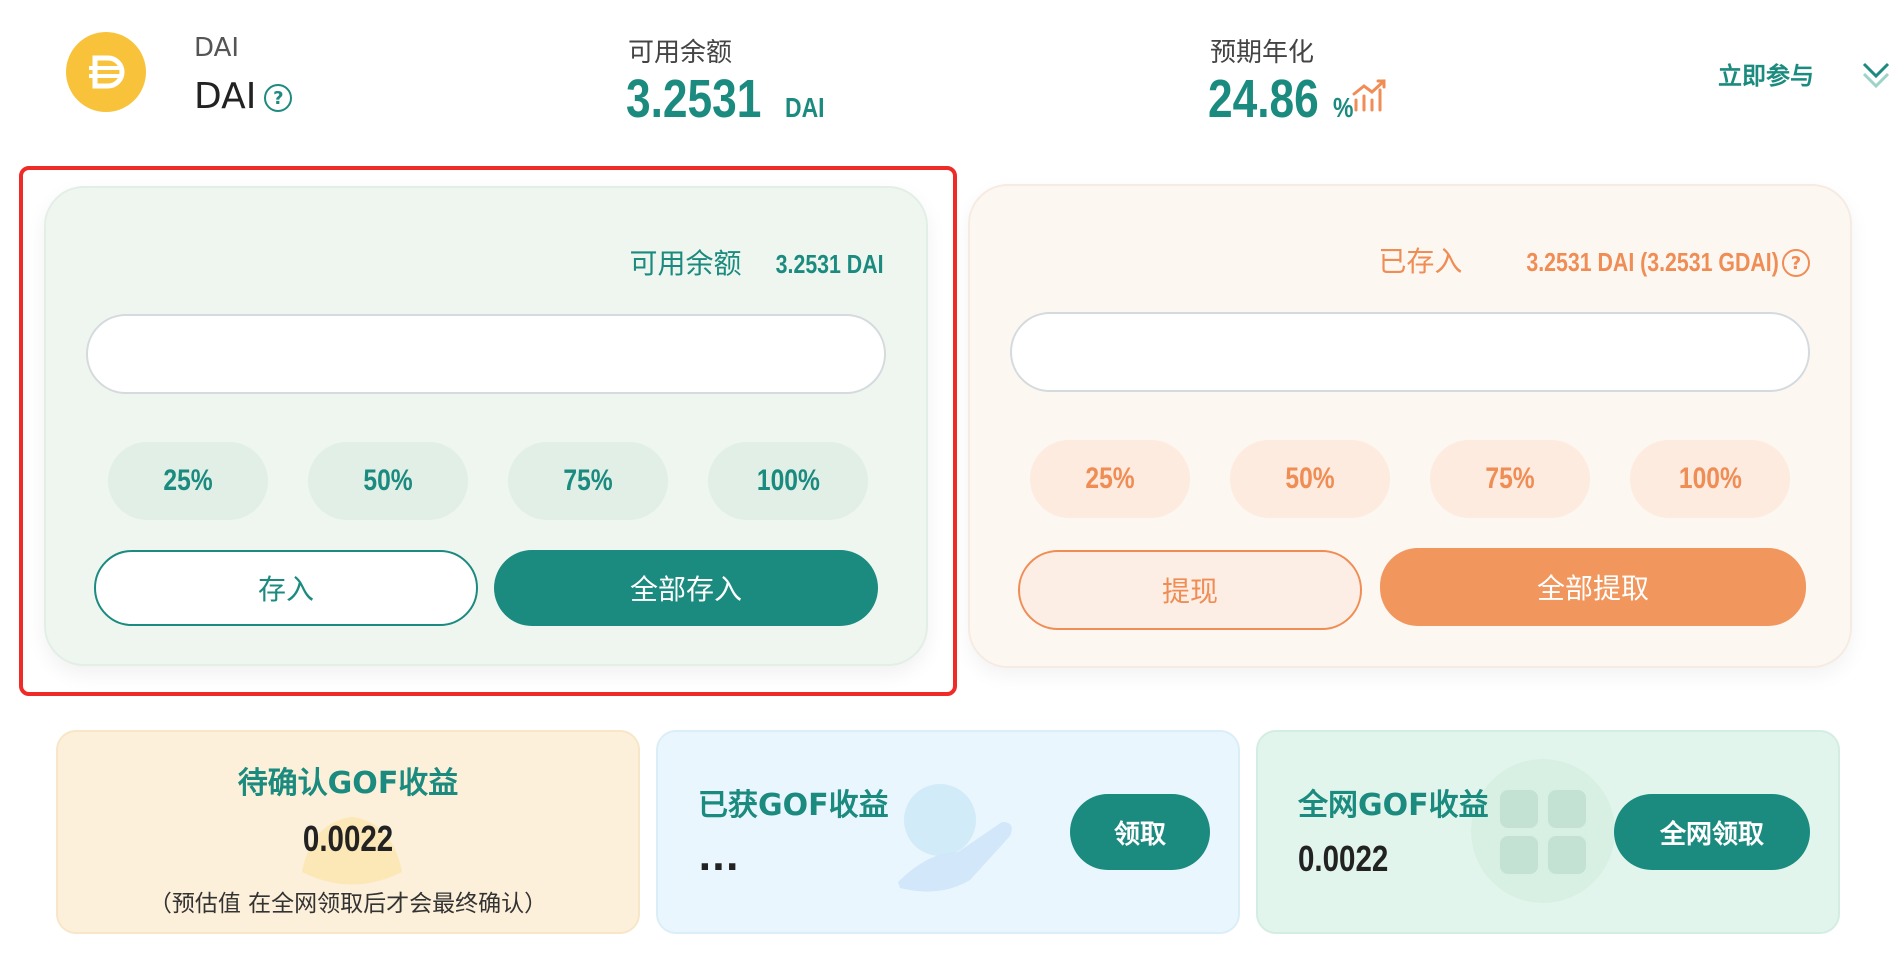 This screenshot has height=980, width=1892. What do you see at coordinates (106, 72) in the screenshot?
I see `dai-coin-icon` at bounding box center [106, 72].